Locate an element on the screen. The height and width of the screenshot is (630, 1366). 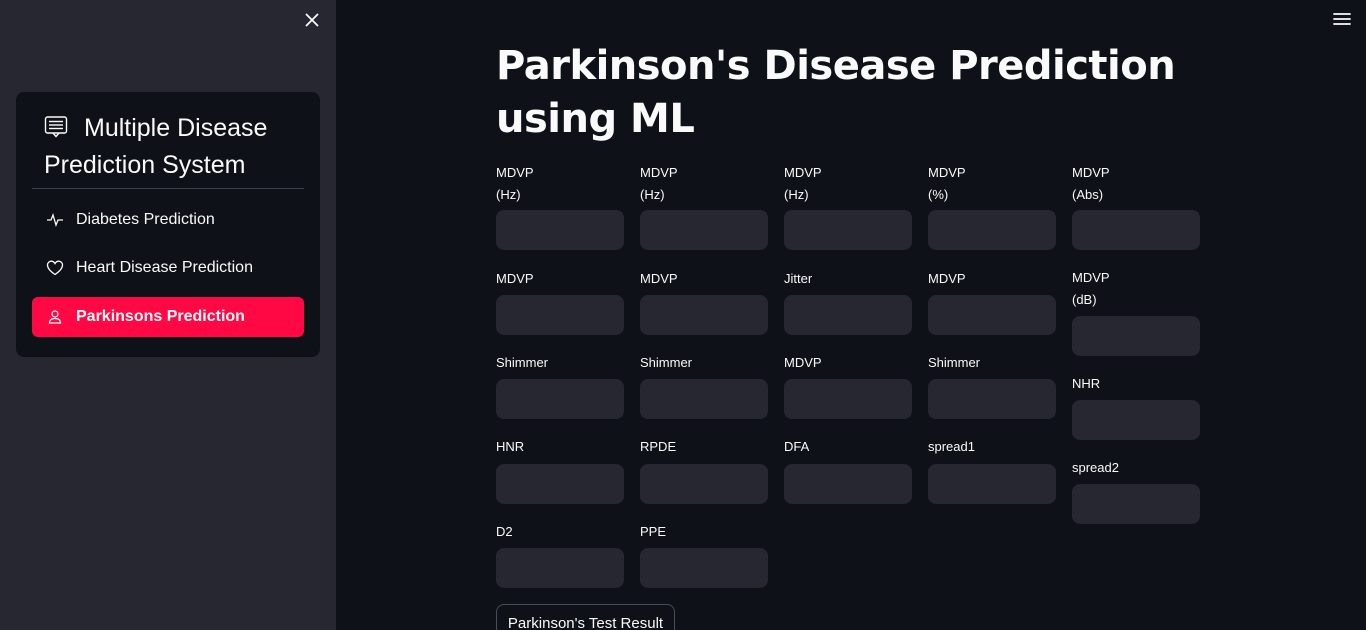
menu-item-label: Heart Disease Prediction is located at coordinates (164, 267).